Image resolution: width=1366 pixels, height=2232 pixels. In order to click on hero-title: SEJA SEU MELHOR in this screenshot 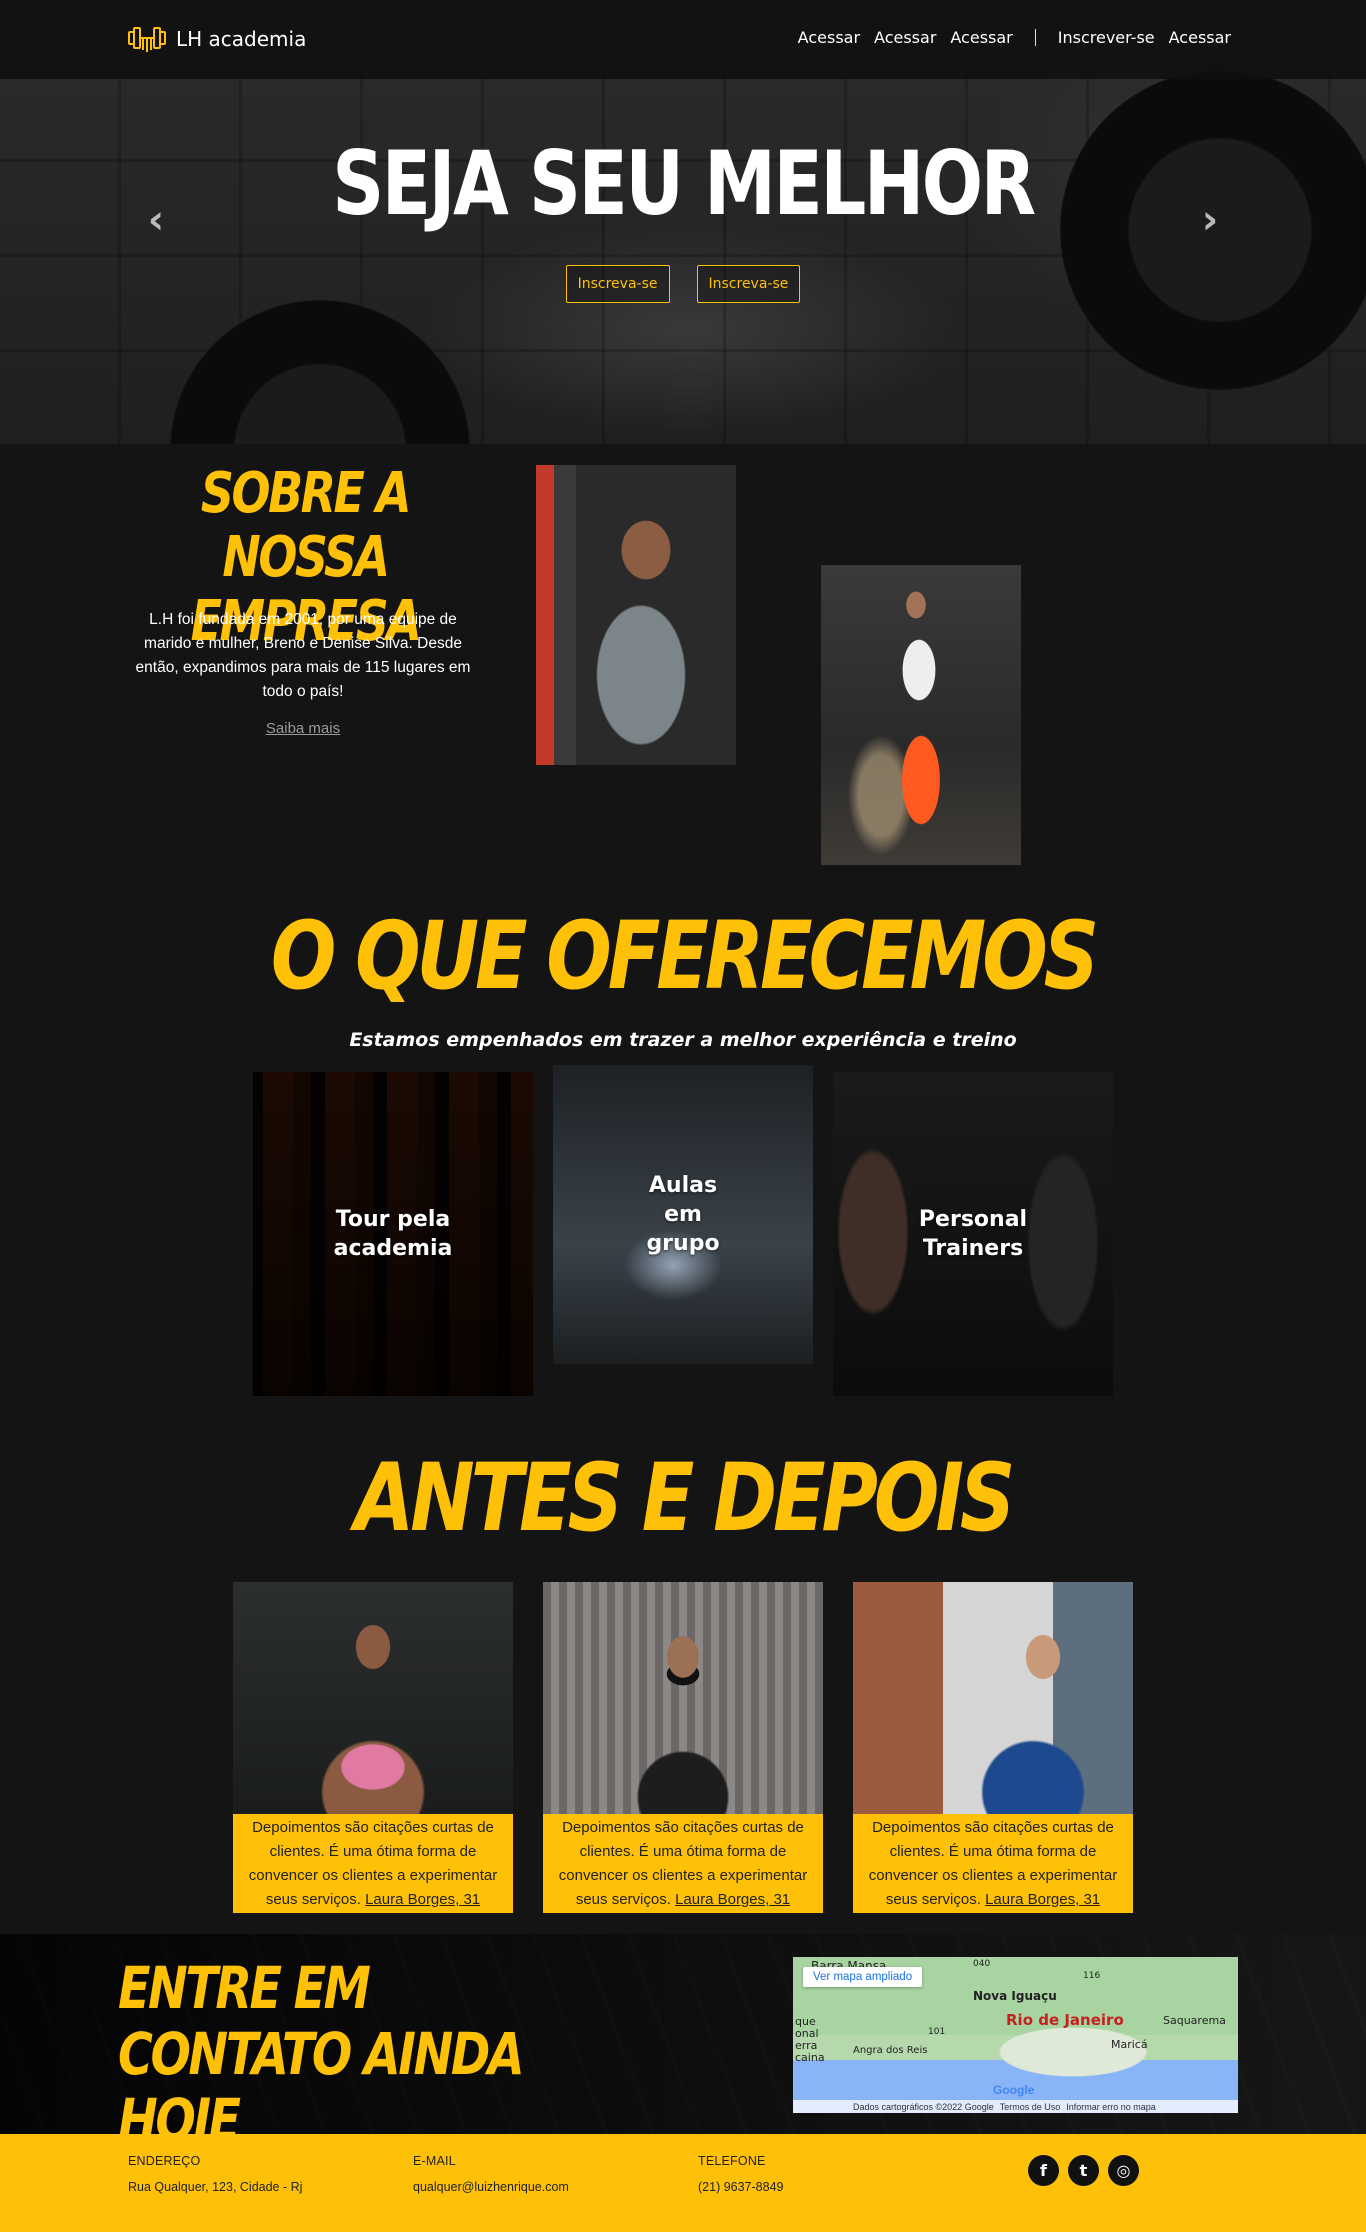, I will do `click(684, 183)`.